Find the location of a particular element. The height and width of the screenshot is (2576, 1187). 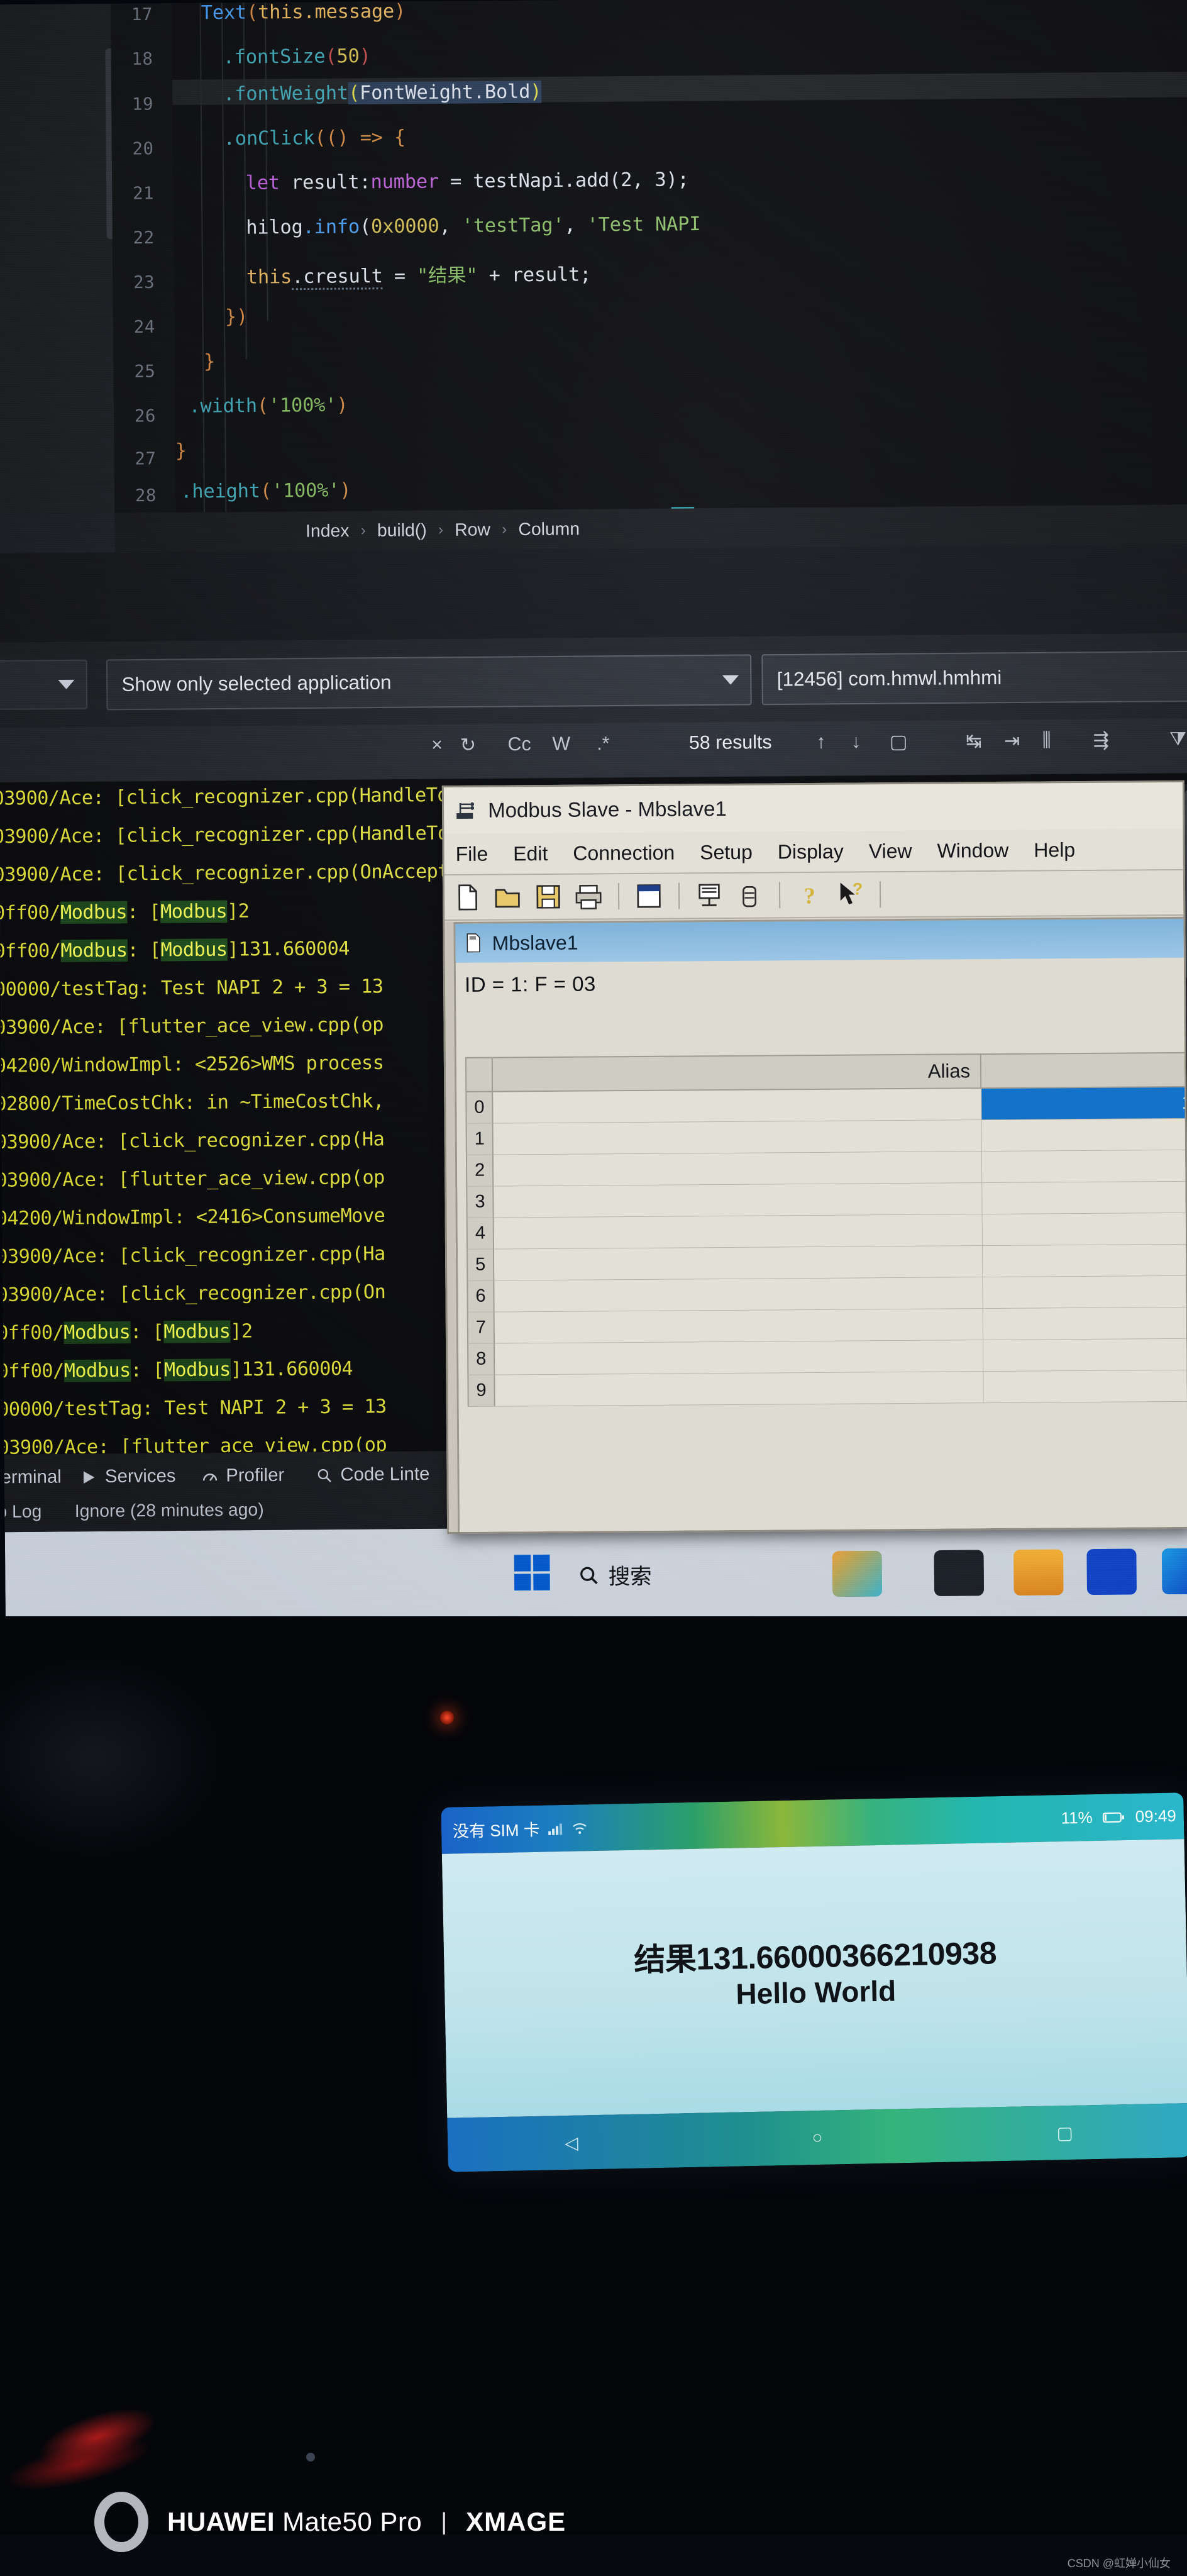

table-row: 6 0 is located at coordinates (827, 1294).